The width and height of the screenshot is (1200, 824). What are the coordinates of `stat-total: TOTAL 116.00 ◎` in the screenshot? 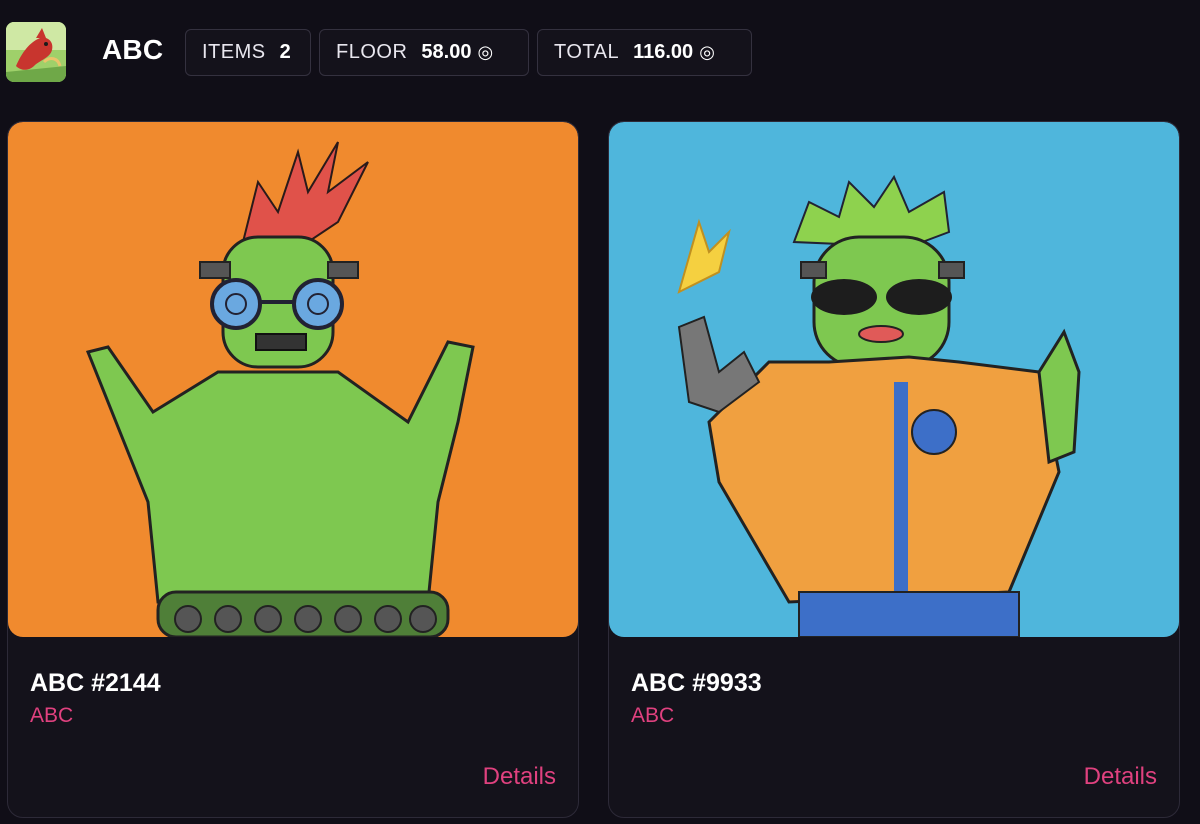 It's located at (644, 52).